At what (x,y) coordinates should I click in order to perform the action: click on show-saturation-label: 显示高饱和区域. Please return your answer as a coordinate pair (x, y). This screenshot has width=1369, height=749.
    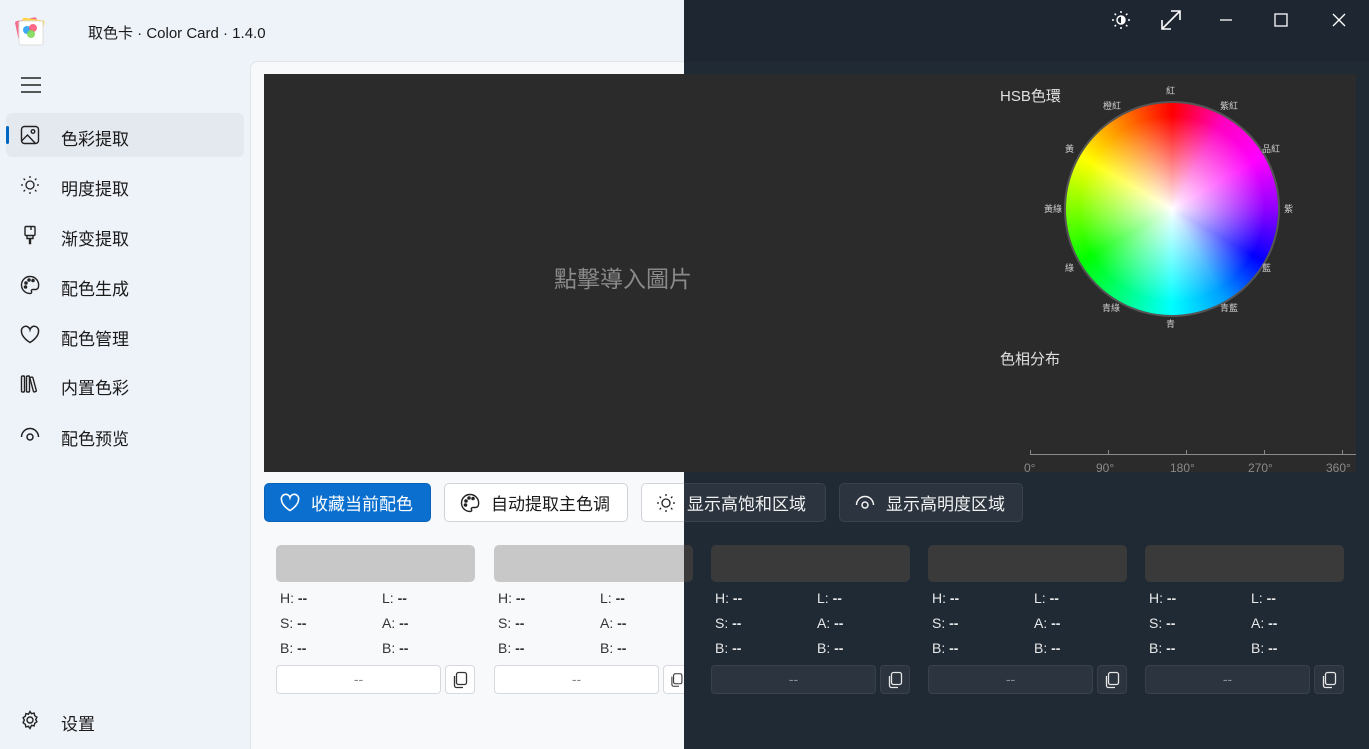
    Looking at the image, I should click on (746, 504).